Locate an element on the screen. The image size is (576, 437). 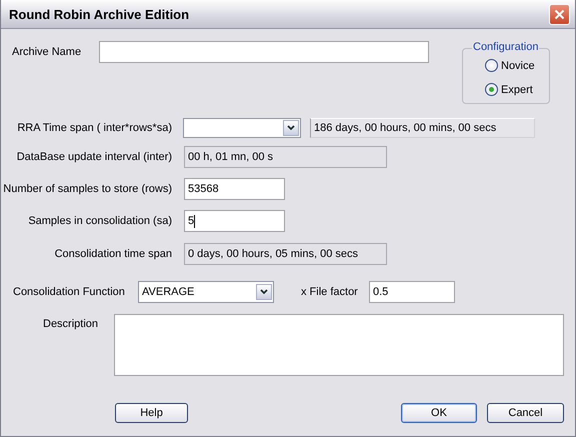
dialog-button: Cancel is located at coordinates (525, 413).